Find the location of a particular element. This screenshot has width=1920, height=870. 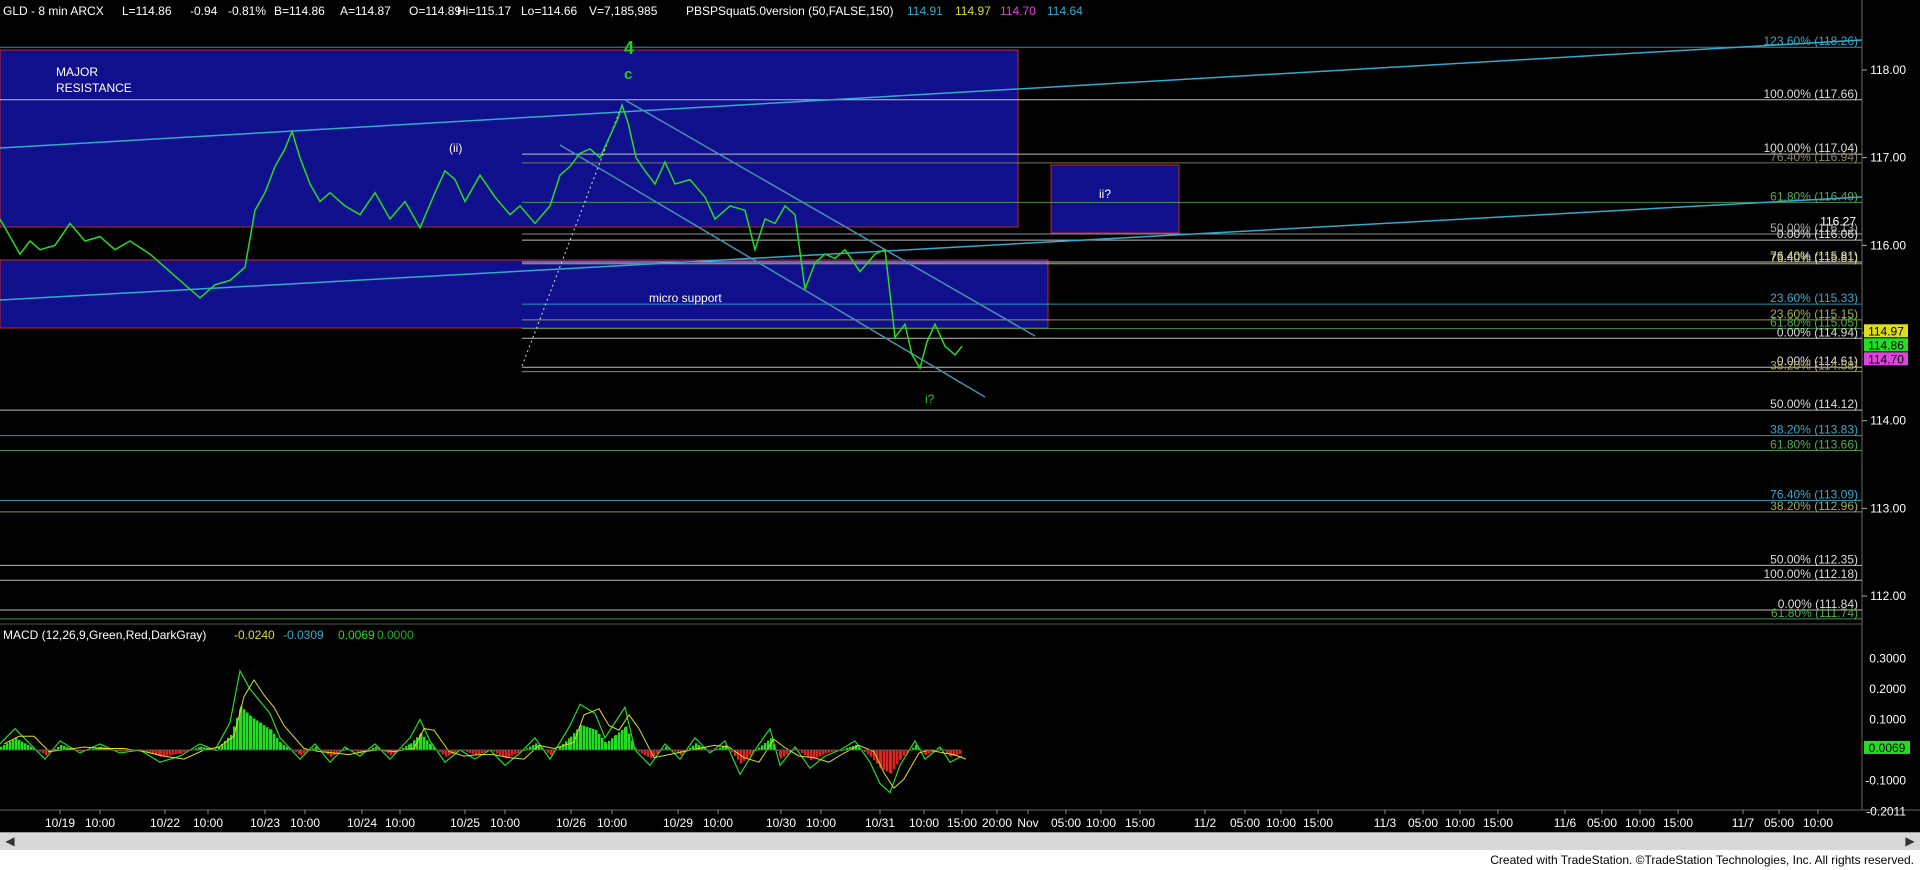

micro-support-label: micro support is located at coordinates (685, 298).